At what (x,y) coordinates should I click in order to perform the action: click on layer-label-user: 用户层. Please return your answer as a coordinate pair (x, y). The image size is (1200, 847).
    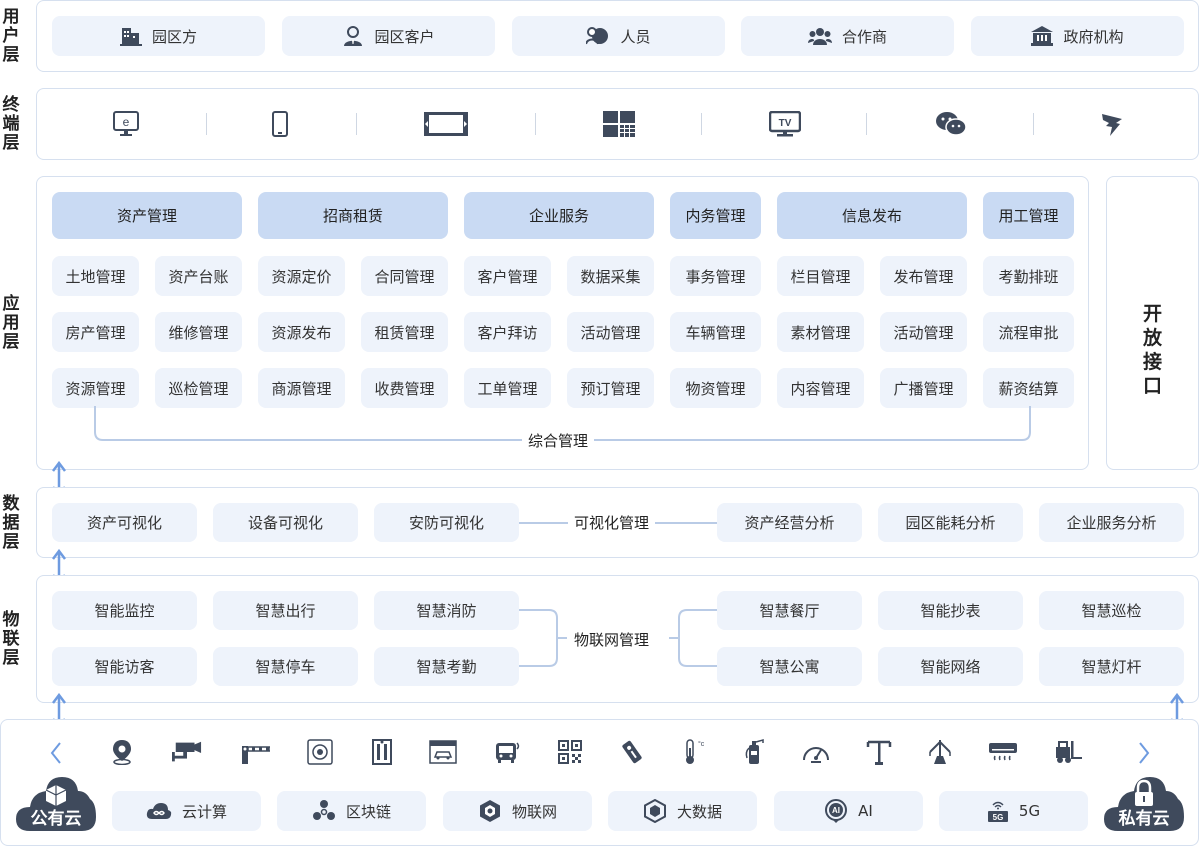
    Looking at the image, I should click on (11, 35).